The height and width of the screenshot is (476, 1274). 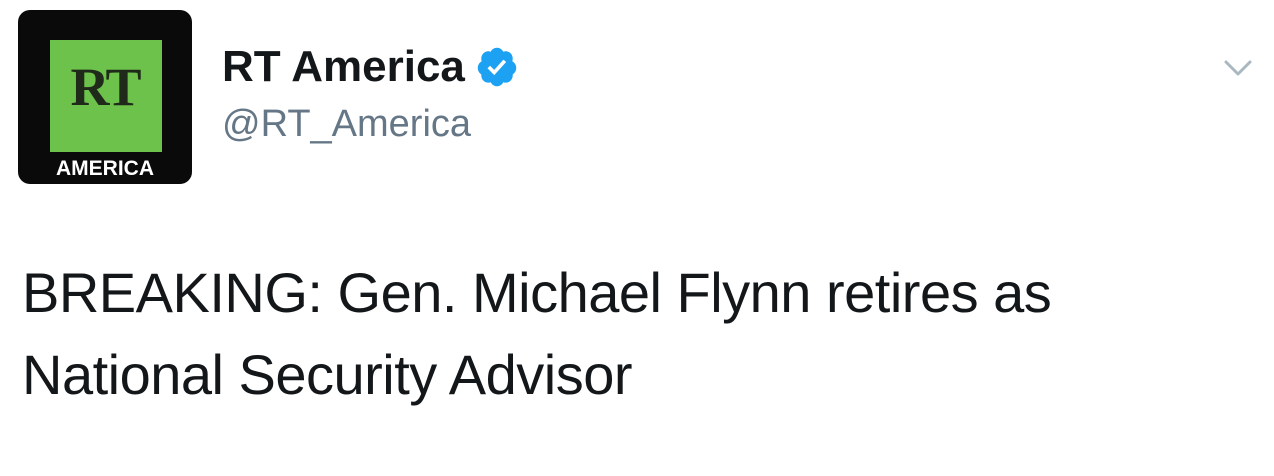 I want to click on author-display-name: RT America, so click(x=343, y=67).